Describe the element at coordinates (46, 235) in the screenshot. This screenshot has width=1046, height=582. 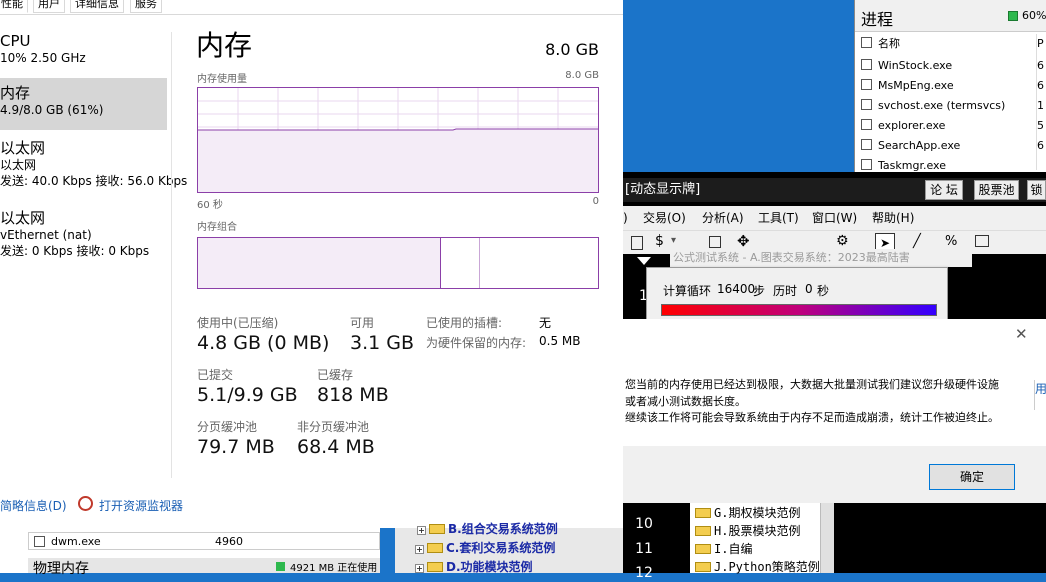
I see `sidebar-item-sub: vEthernet (nat)` at that location.